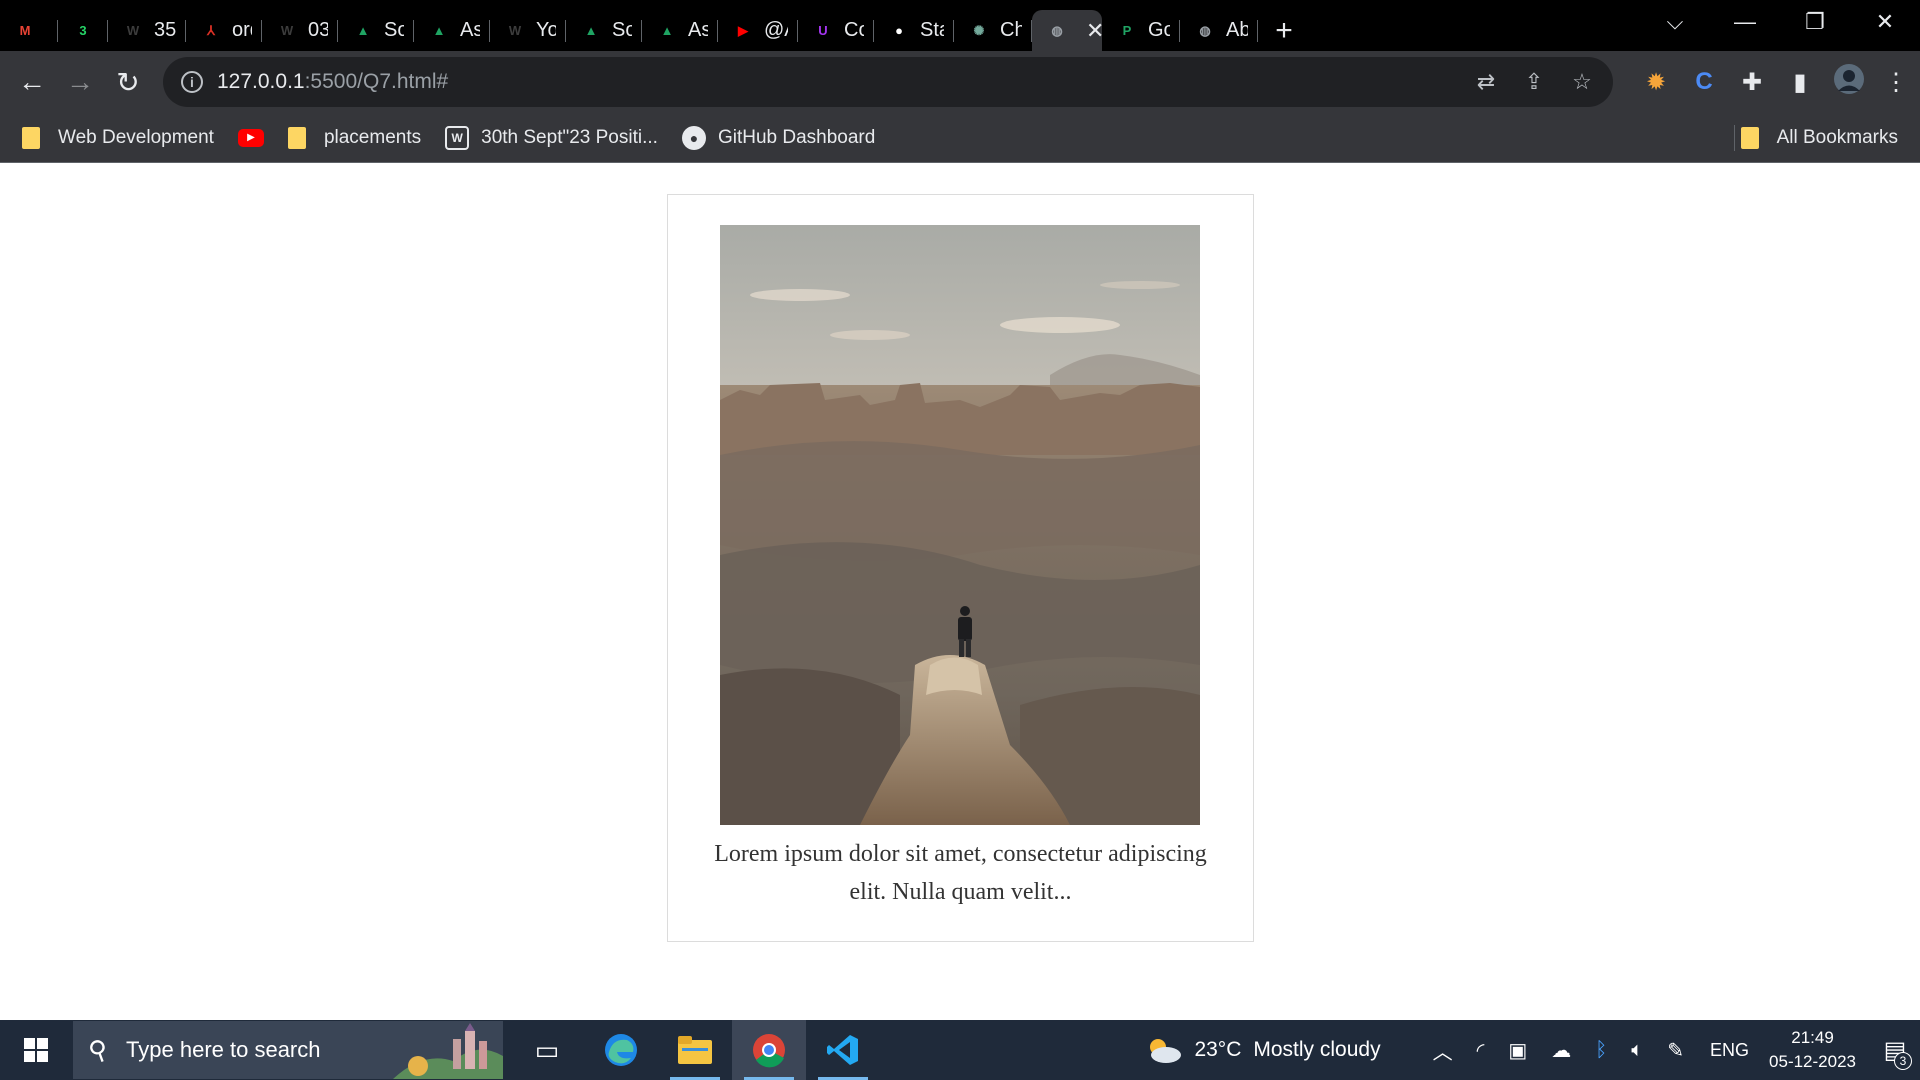 The height and width of the screenshot is (1080, 1920). What do you see at coordinates (528, 30) in the screenshot?
I see `browser-tab: W You` at bounding box center [528, 30].